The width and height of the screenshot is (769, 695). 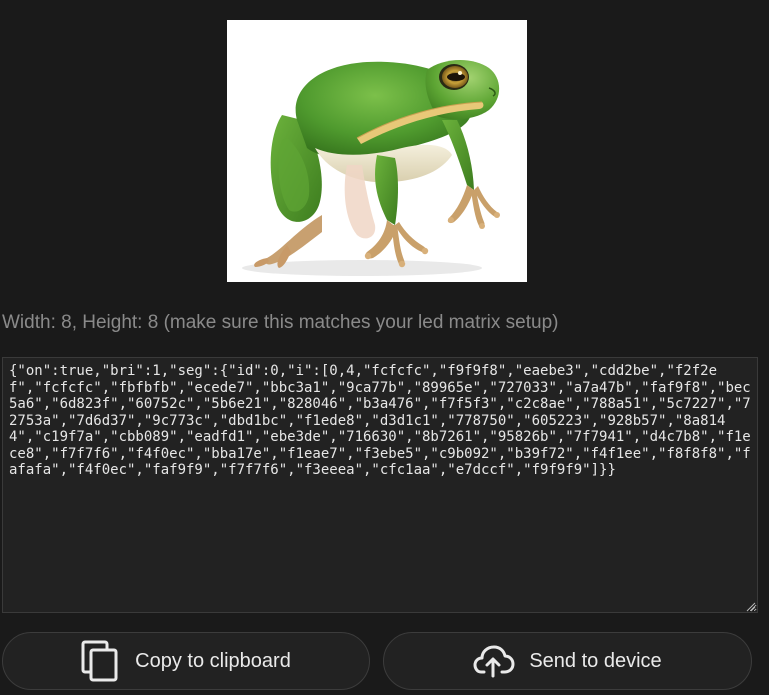 What do you see at coordinates (100, 661) in the screenshot?
I see `copy-icon` at bounding box center [100, 661].